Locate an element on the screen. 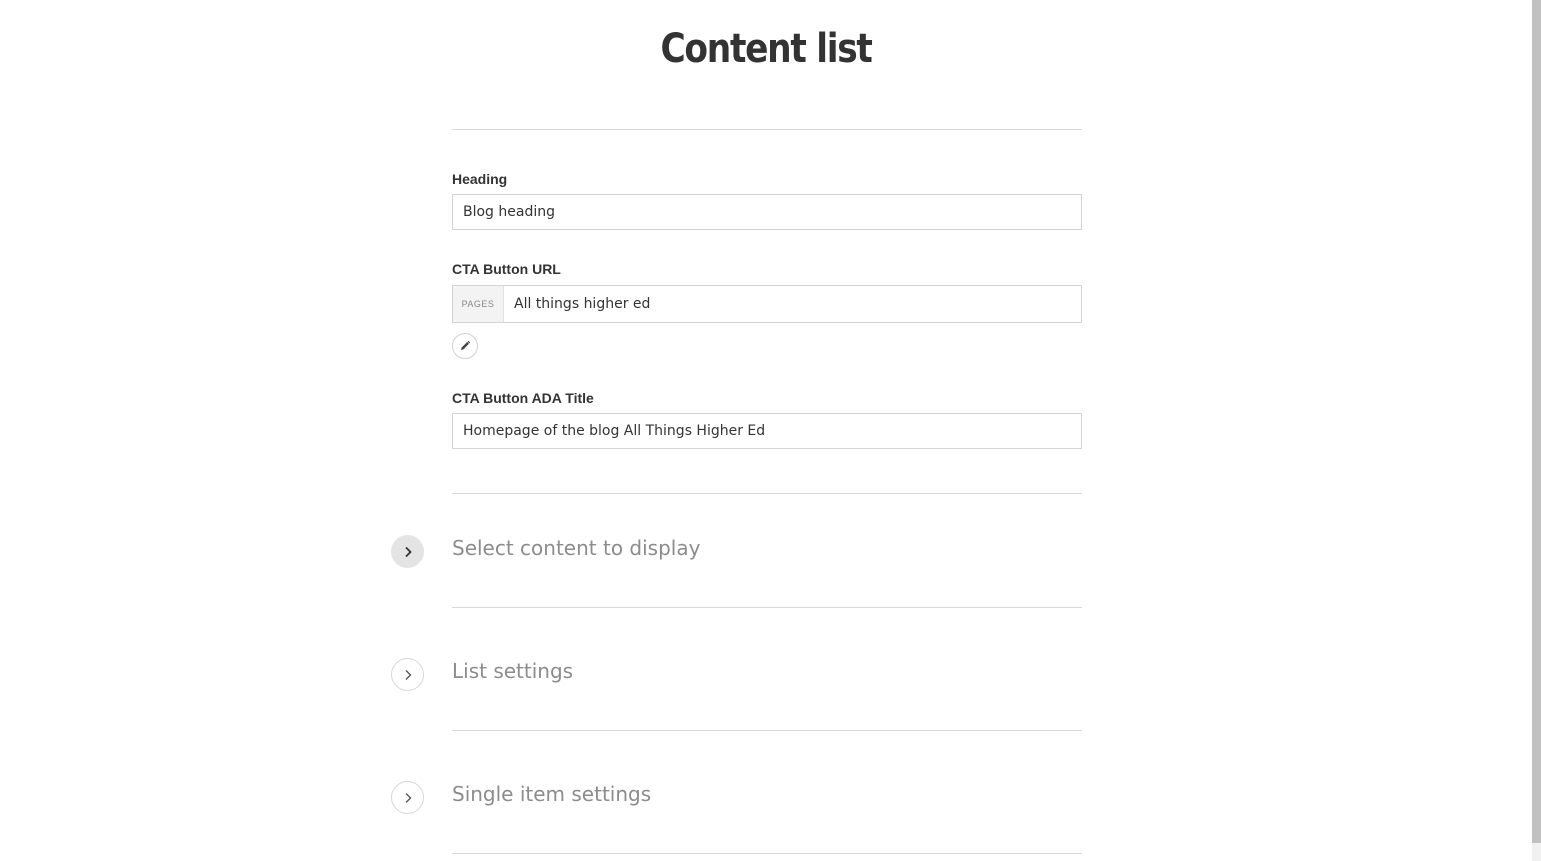 This screenshot has height=861, width=1541. scrollbar-thumb is located at coordinates (1536, 421).